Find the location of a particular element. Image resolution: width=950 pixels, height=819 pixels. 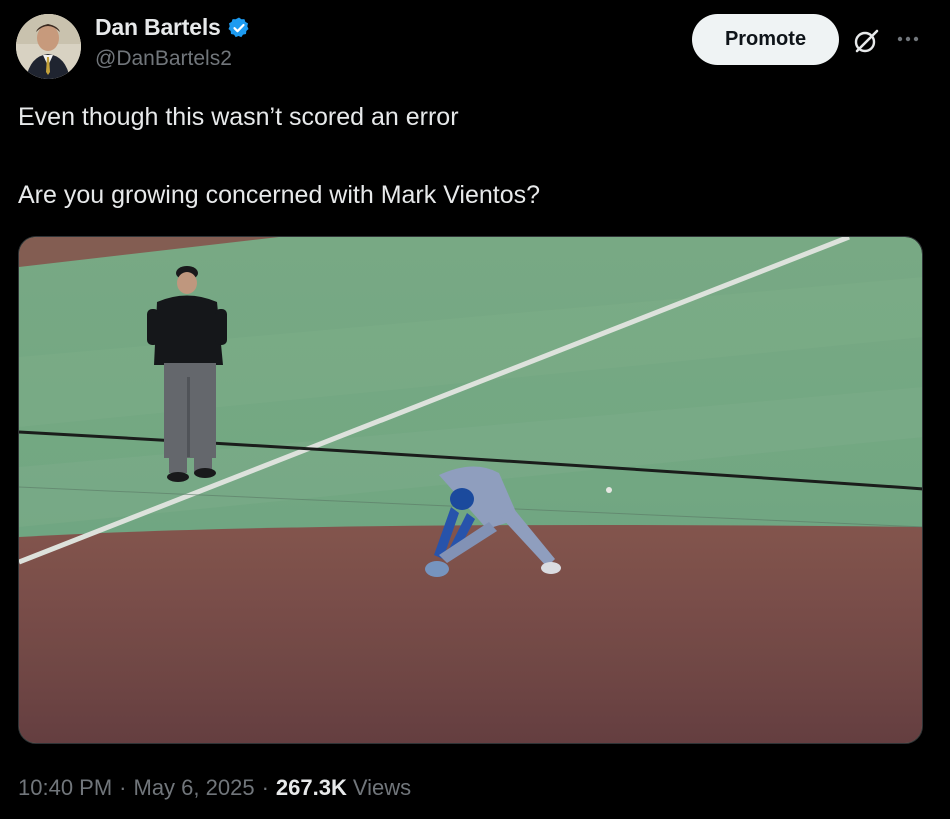

grok-icon is located at coordinates (866, 41).